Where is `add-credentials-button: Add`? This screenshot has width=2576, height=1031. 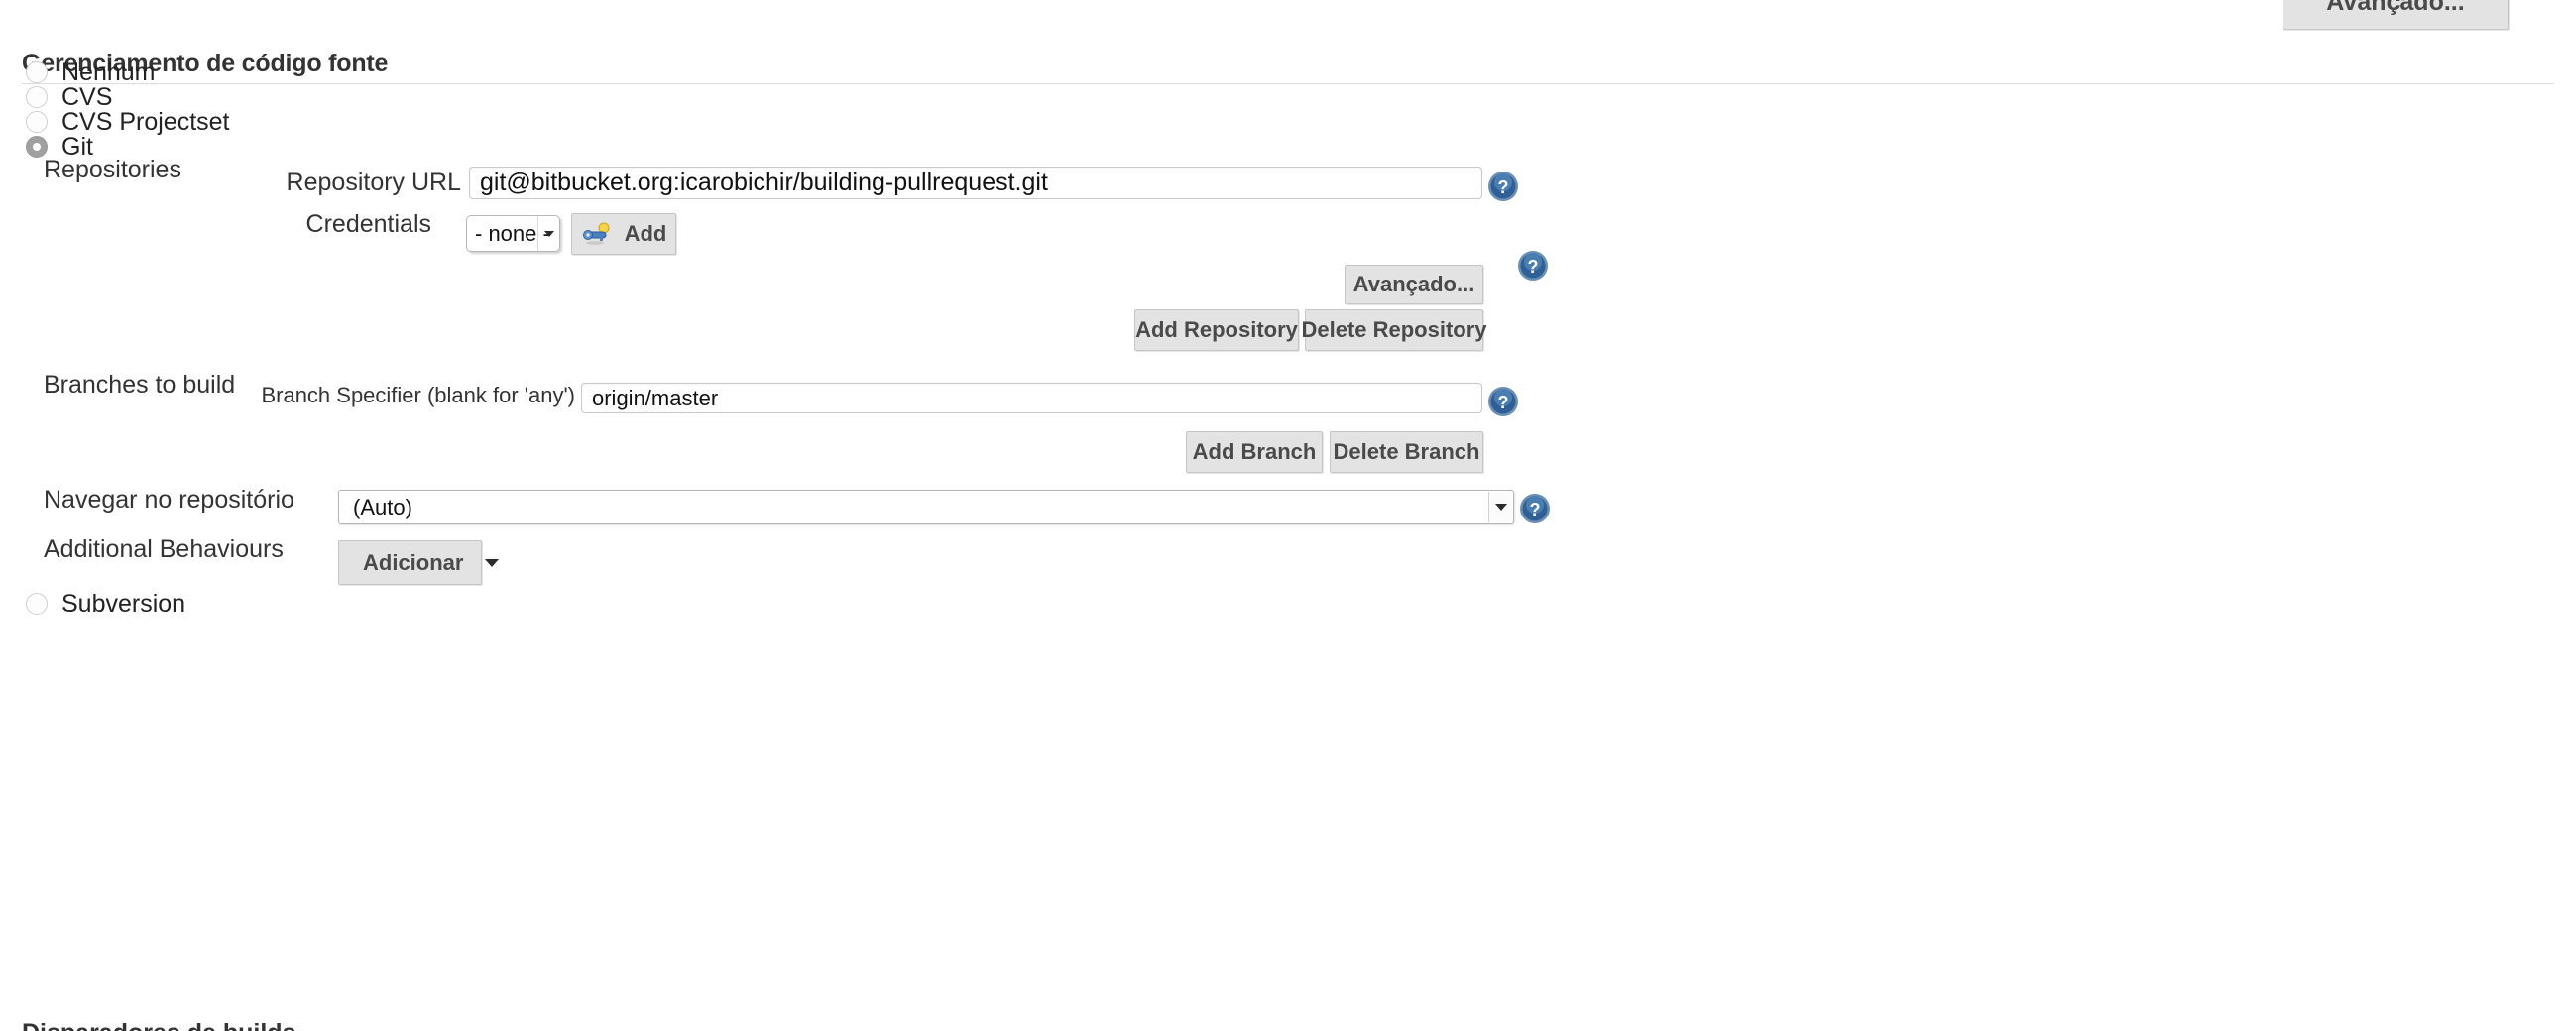 add-credentials-button: Add is located at coordinates (623, 234).